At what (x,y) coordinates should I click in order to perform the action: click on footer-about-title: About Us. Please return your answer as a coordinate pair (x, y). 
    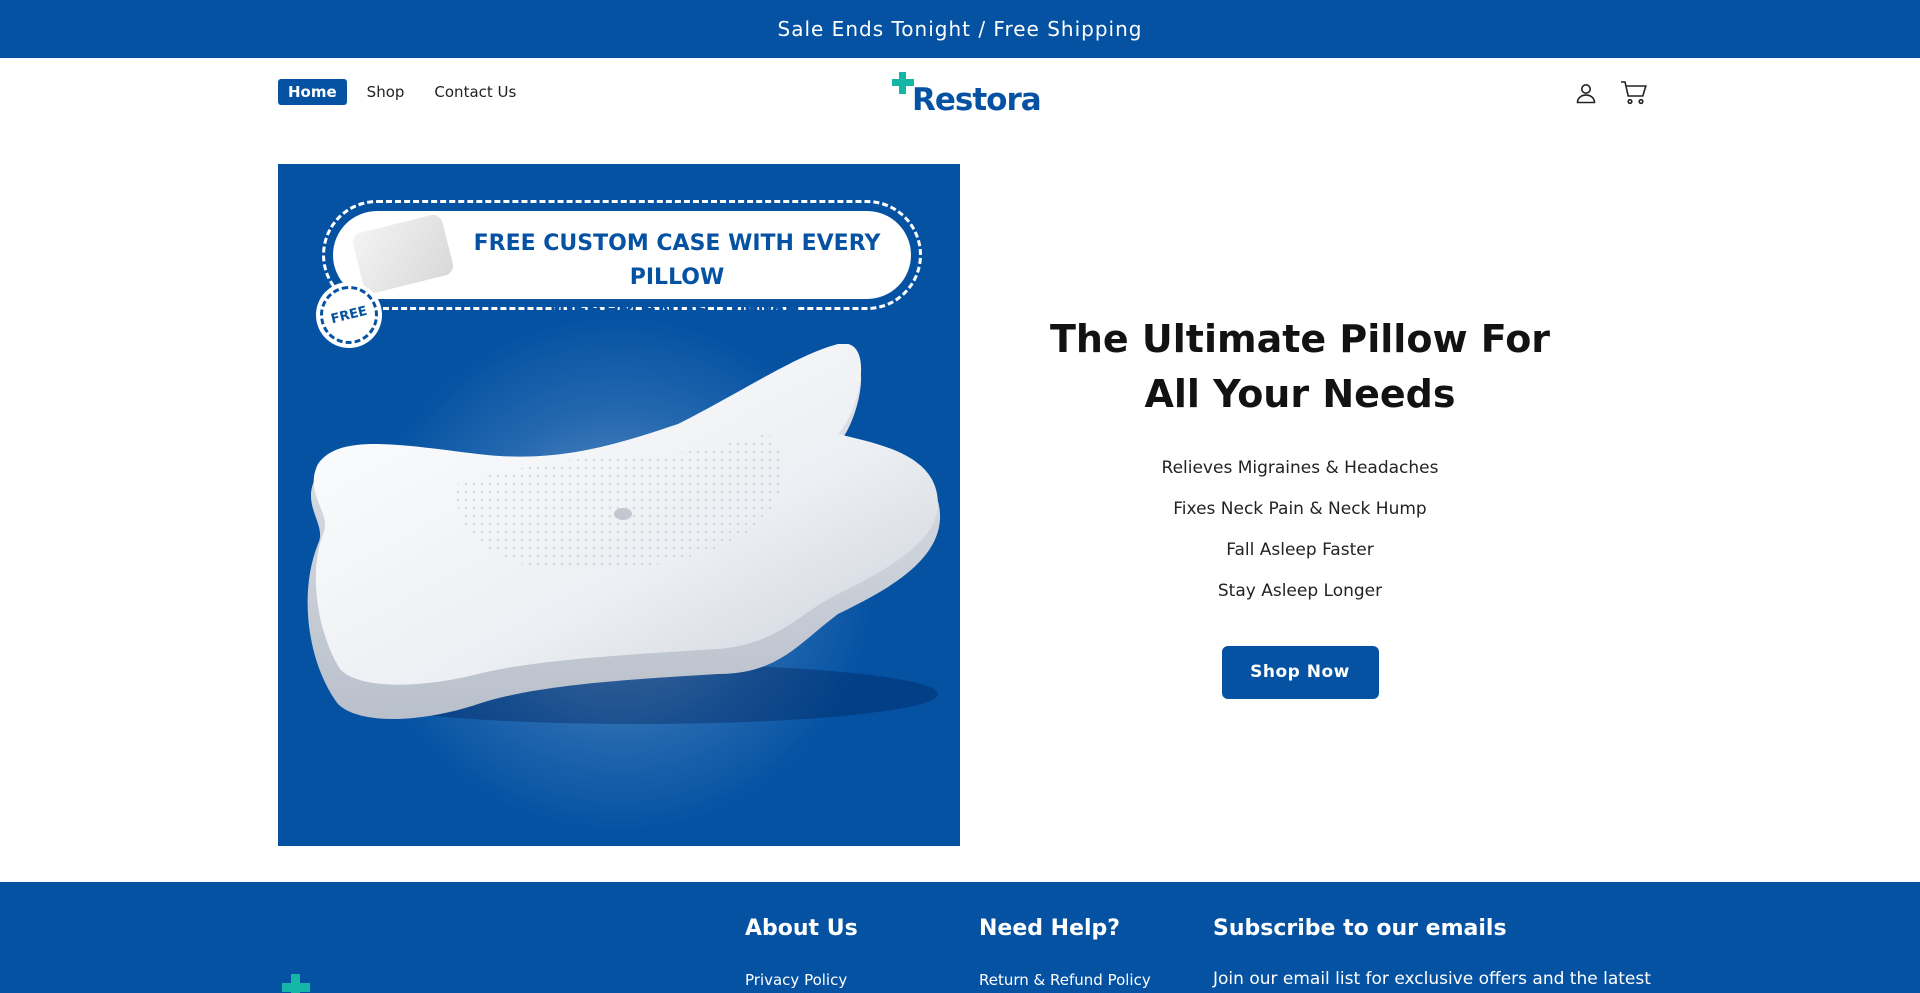
    Looking at the image, I should click on (801, 928).